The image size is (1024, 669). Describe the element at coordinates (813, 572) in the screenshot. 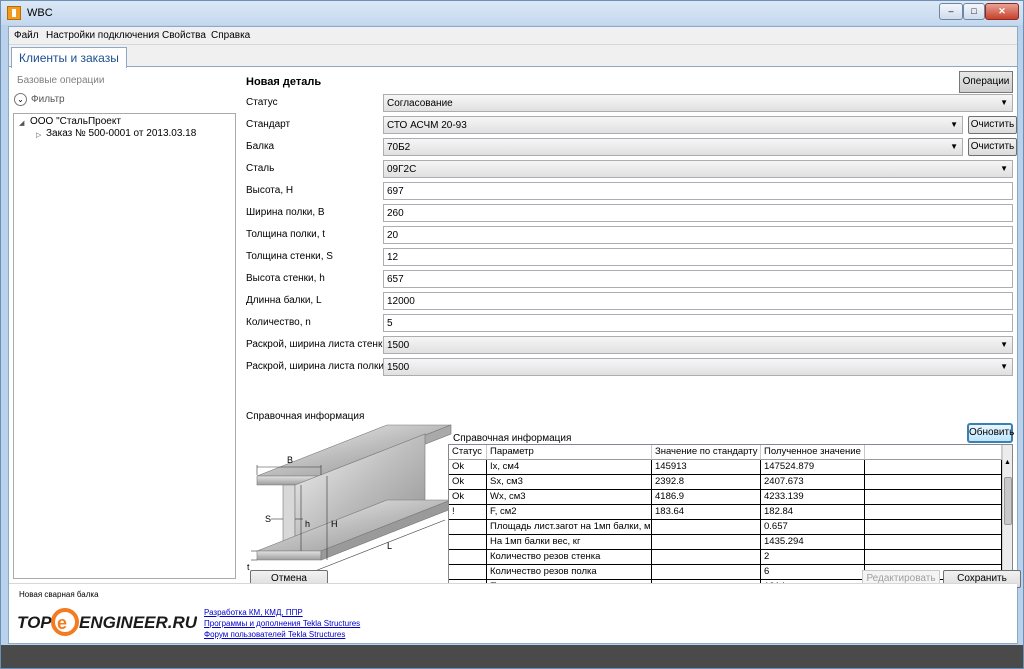

I see `cell-obtained-value: 6` at that location.